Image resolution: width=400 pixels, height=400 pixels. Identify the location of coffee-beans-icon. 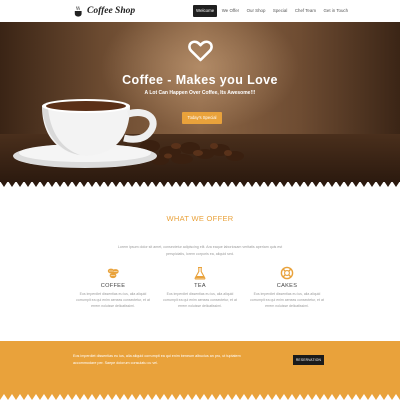
(113, 273).